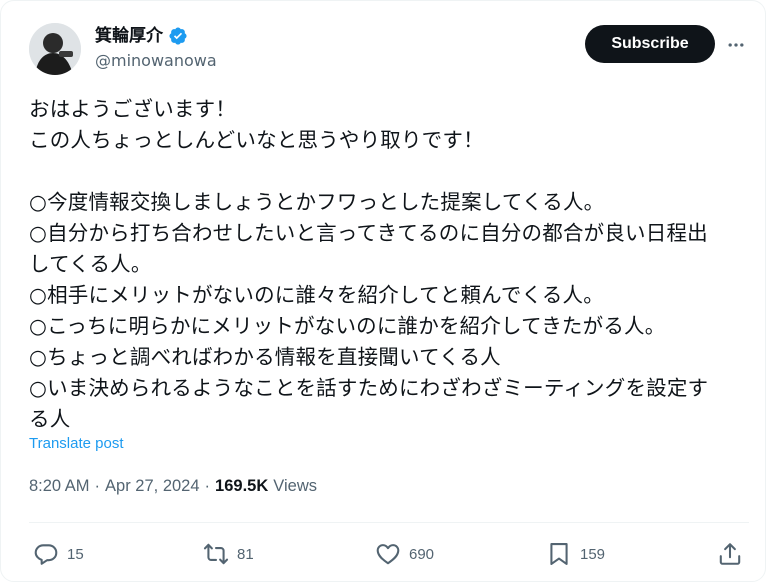 This screenshot has width=766, height=582. I want to click on tweet-line: ○こっちに明らかにメリットがないのに誰かを紹介してきたがる人。, so click(347, 326).